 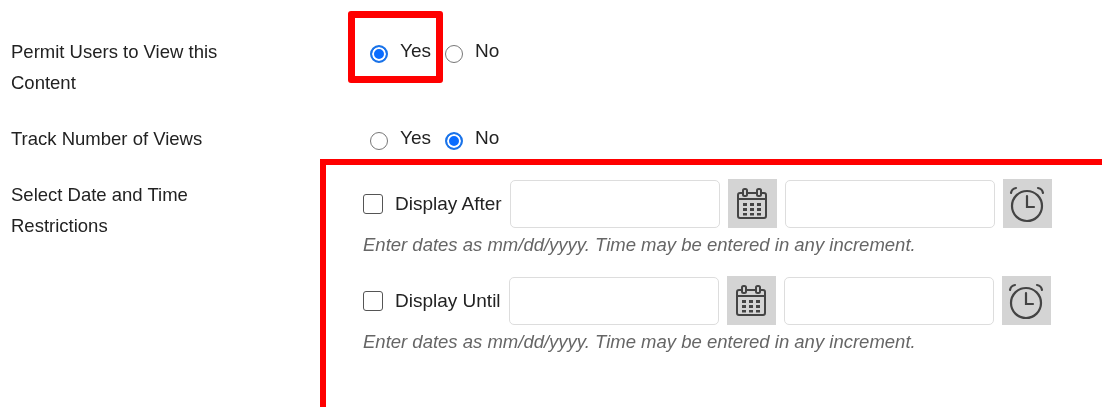 What do you see at coordinates (448, 203) in the screenshot?
I see `checkbox-label: Display After` at bounding box center [448, 203].